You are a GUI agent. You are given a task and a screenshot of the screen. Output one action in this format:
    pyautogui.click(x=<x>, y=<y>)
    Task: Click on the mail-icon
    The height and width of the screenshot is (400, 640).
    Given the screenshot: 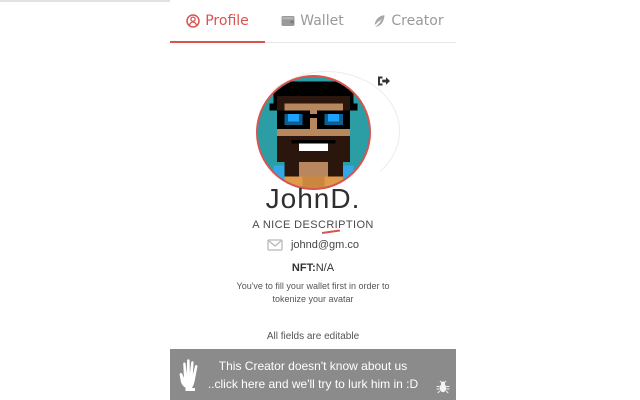 What is the action you would take?
    pyautogui.click(x=275, y=245)
    